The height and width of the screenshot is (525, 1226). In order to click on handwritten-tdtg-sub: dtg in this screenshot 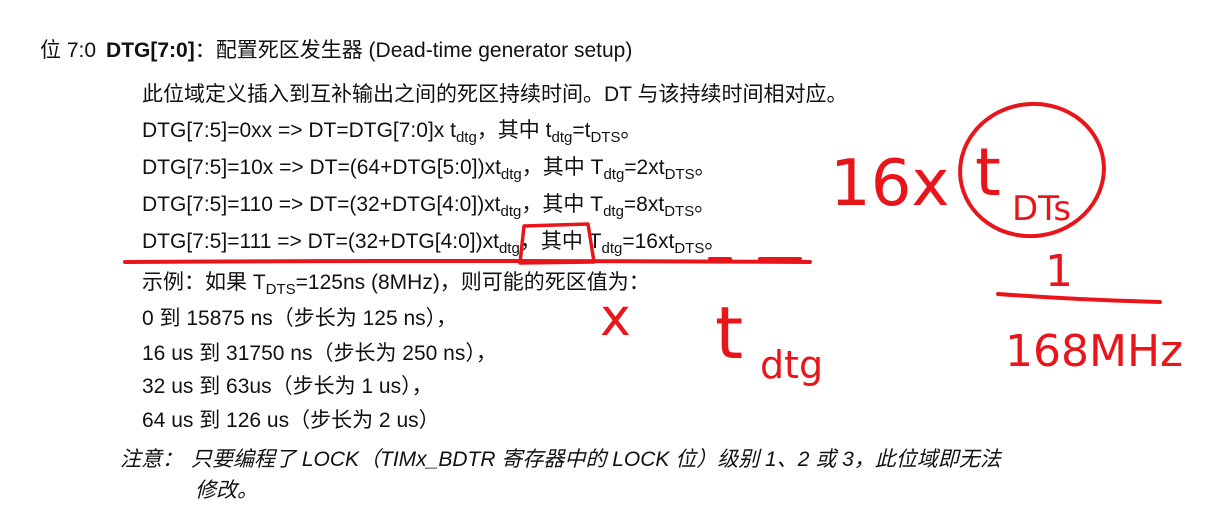, I will do `click(791, 365)`.